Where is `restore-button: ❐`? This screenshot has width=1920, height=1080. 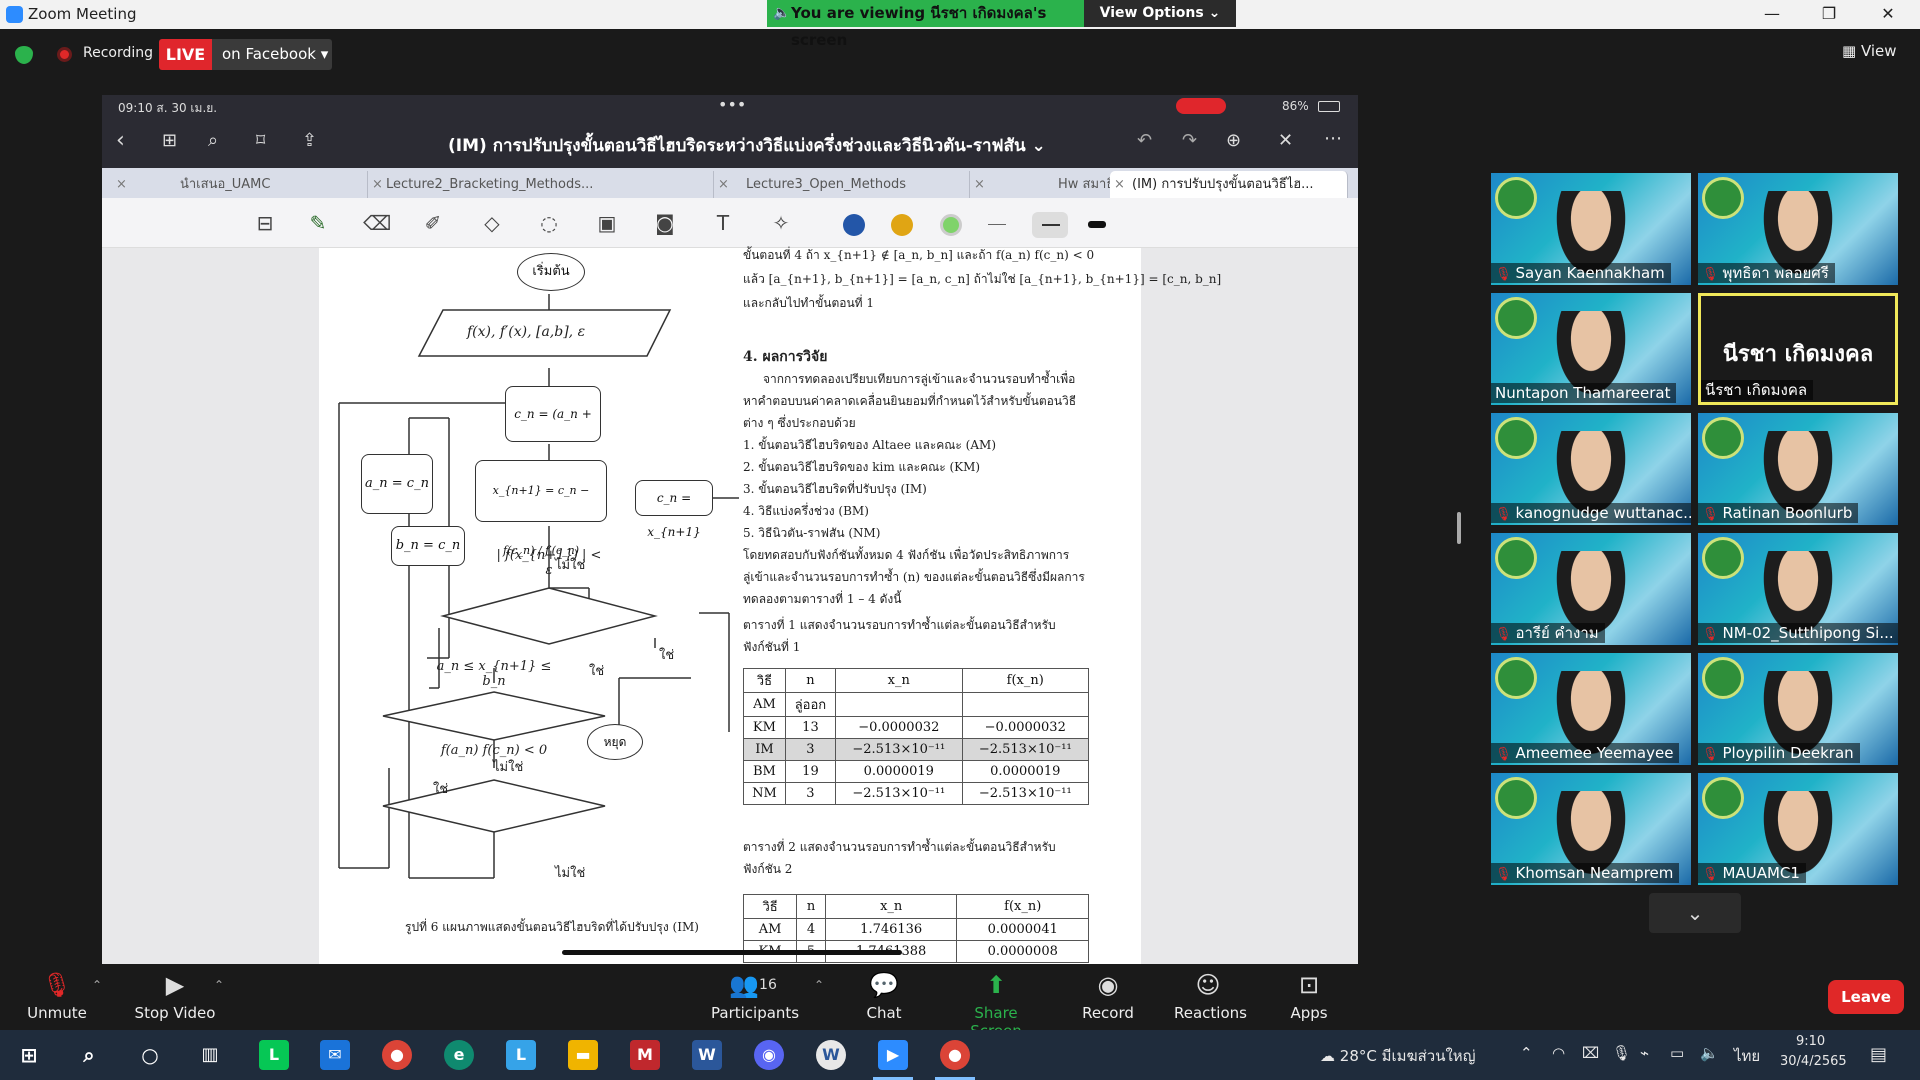
restore-button: ❐ is located at coordinates (1829, 14).